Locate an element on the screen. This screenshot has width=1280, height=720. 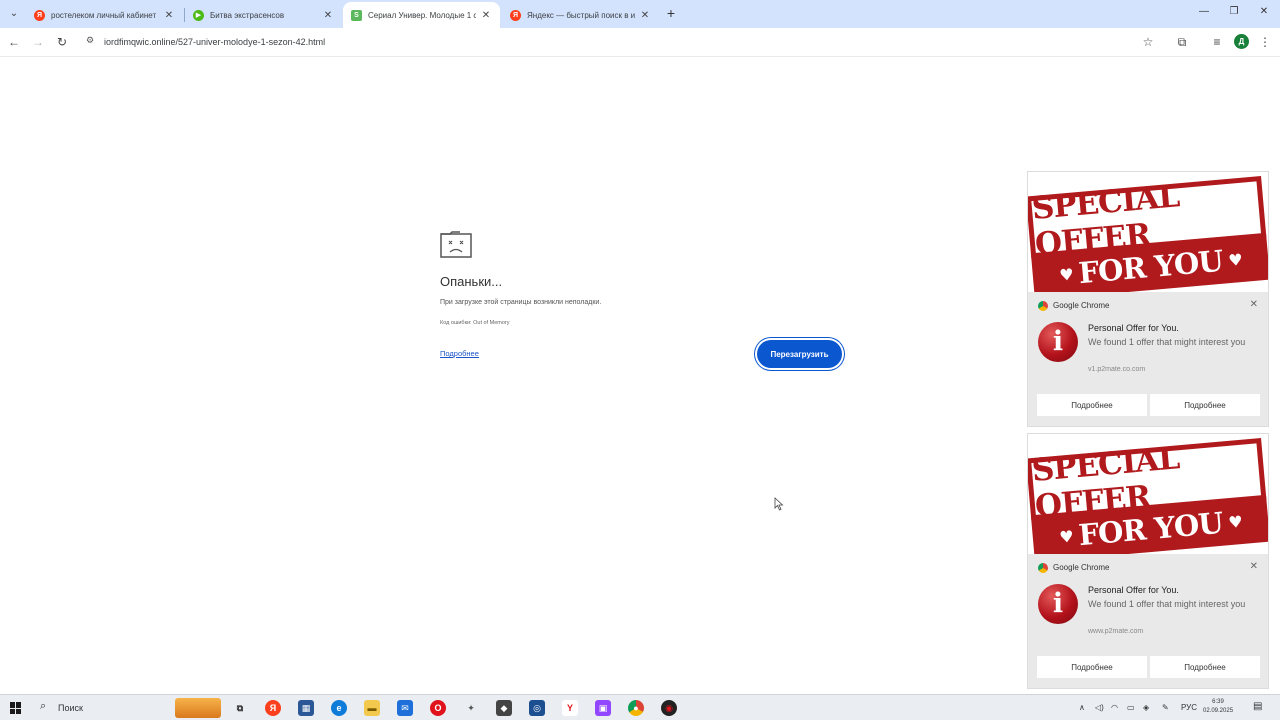
tab-rostelecom: Я ростелеком личный кабинет ✕ is located at coordinates (104, 15).